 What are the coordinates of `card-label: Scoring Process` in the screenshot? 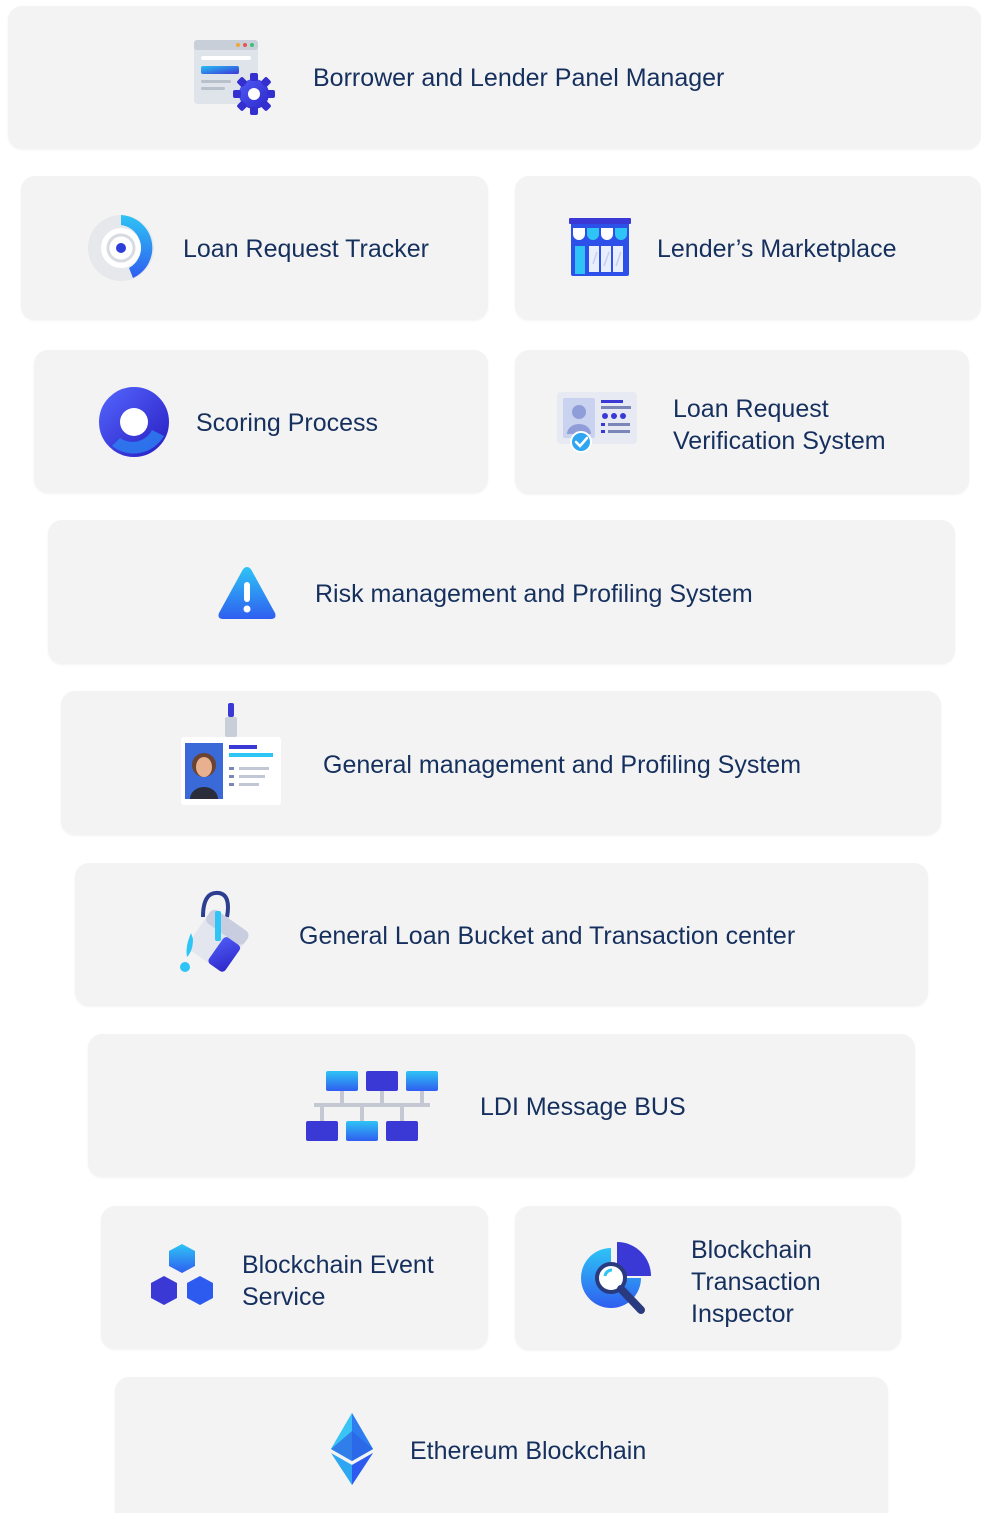 It's located at (287, 423).